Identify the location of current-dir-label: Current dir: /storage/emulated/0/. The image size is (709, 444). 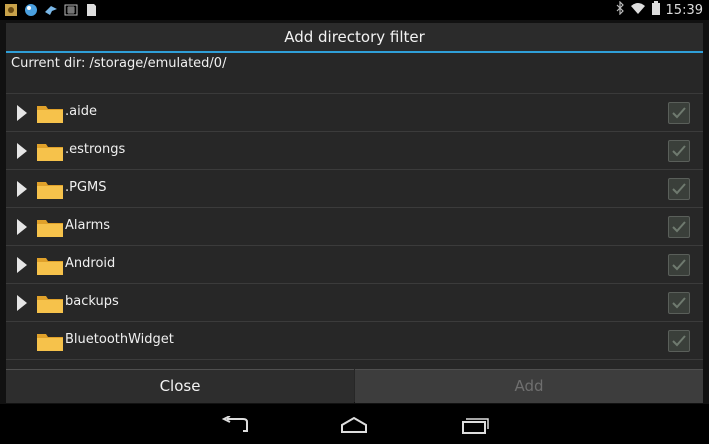
(119, 63).